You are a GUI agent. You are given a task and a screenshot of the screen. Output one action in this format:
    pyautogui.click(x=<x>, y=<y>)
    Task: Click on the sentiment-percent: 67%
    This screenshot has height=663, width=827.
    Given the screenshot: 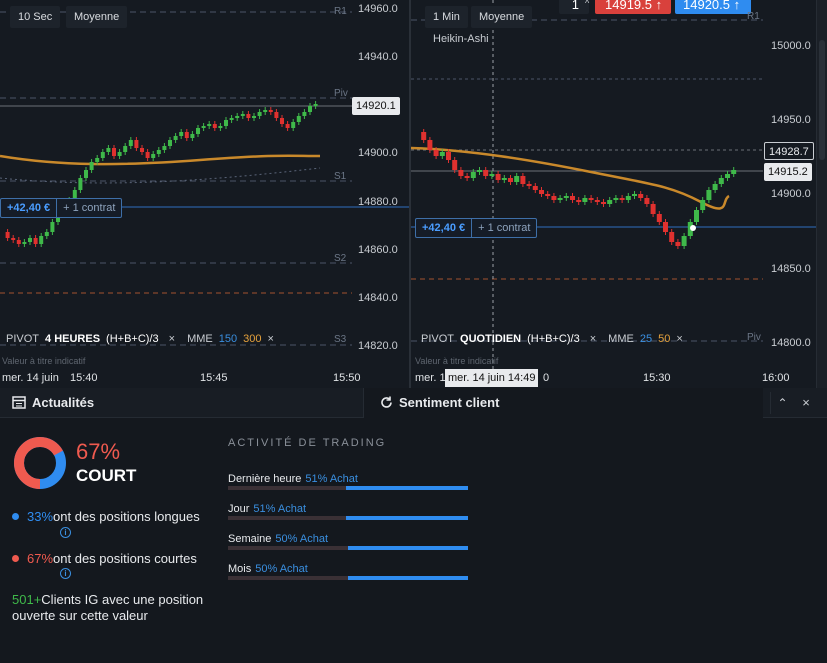 What is the action you would take?
    pyautogui.click(x=98, y=451)
    